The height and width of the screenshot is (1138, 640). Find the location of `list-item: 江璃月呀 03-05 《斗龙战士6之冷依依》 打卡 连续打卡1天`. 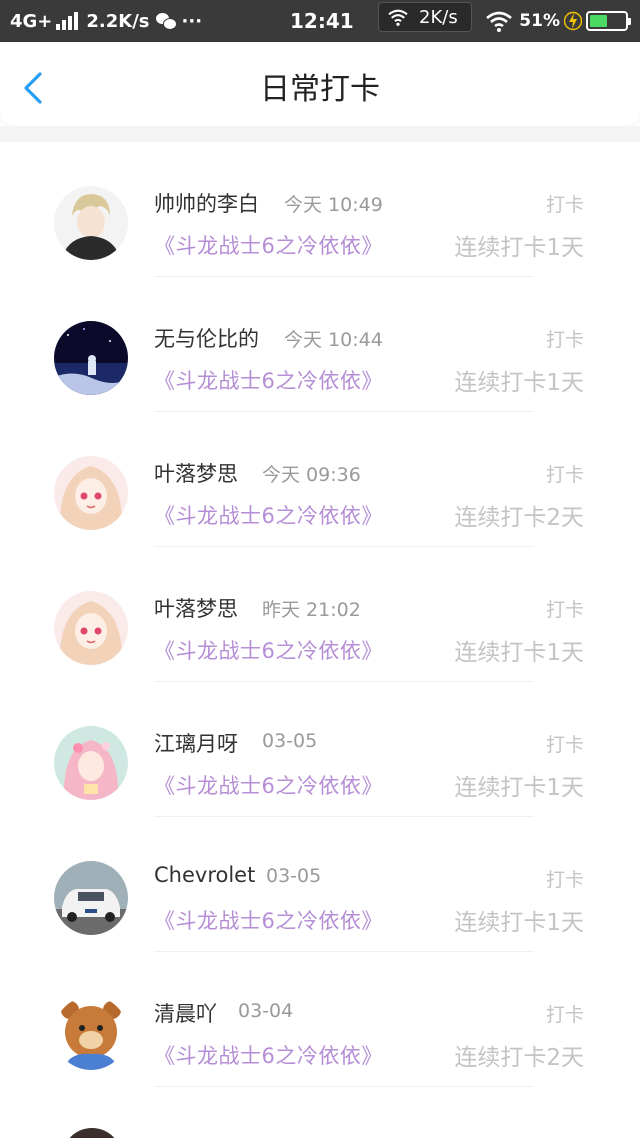

list-item: 江璃月呀 03-05 《斗龙战士6之冷依依》 打卡 连续打卡1天 is located at coordinates (320, 749).